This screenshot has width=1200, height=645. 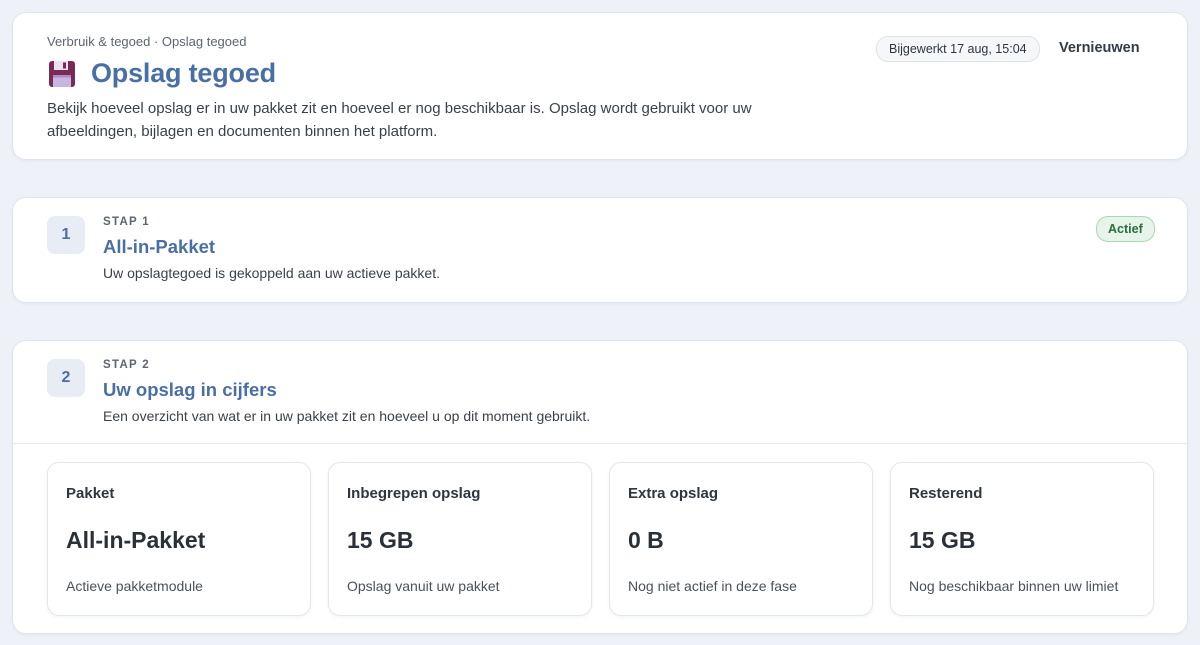 What do you see at coordinates (126, 222) in the screenshot?
I see `step1-kicker: STAP 1` at bounding box center [126, 222].